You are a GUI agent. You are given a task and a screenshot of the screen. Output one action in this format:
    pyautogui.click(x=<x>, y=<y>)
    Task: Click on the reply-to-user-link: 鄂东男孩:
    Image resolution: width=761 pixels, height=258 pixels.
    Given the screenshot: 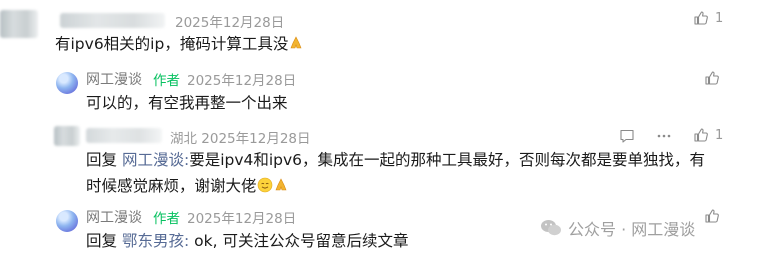 What is the action you would take?
    pyautogui.click(x=155, y=241)
    